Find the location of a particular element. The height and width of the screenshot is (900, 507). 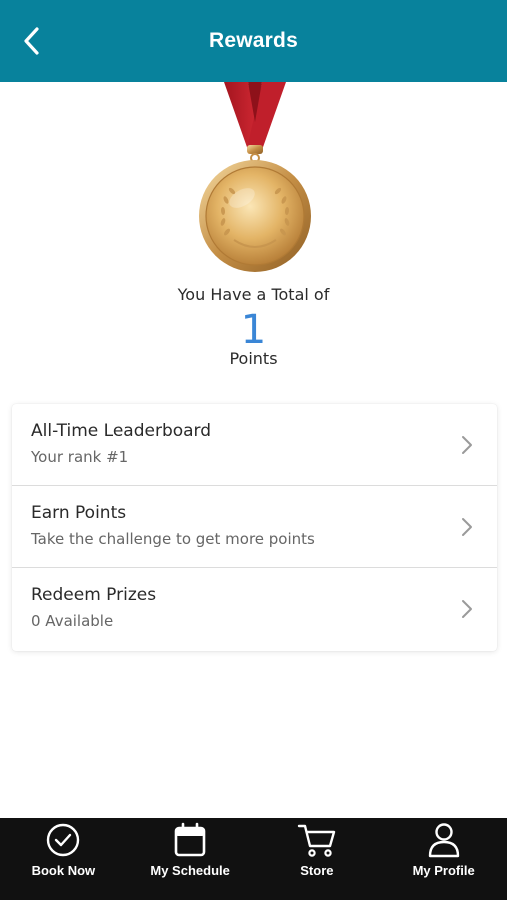

app-header: Rewards is located at coordinates (253, 41).